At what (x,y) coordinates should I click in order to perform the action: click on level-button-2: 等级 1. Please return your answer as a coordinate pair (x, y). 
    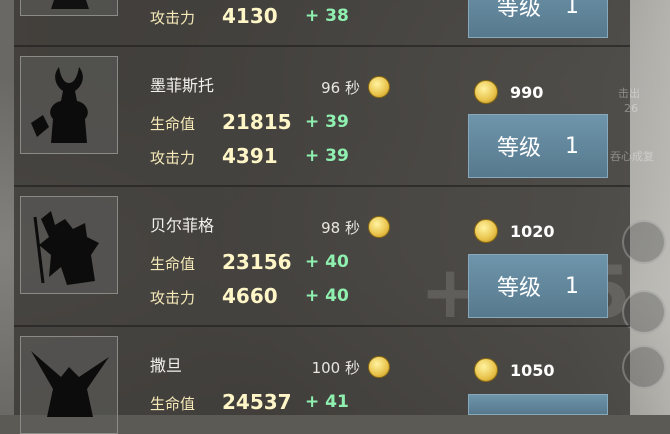
    Looking at the image, I should click on (538, 286).